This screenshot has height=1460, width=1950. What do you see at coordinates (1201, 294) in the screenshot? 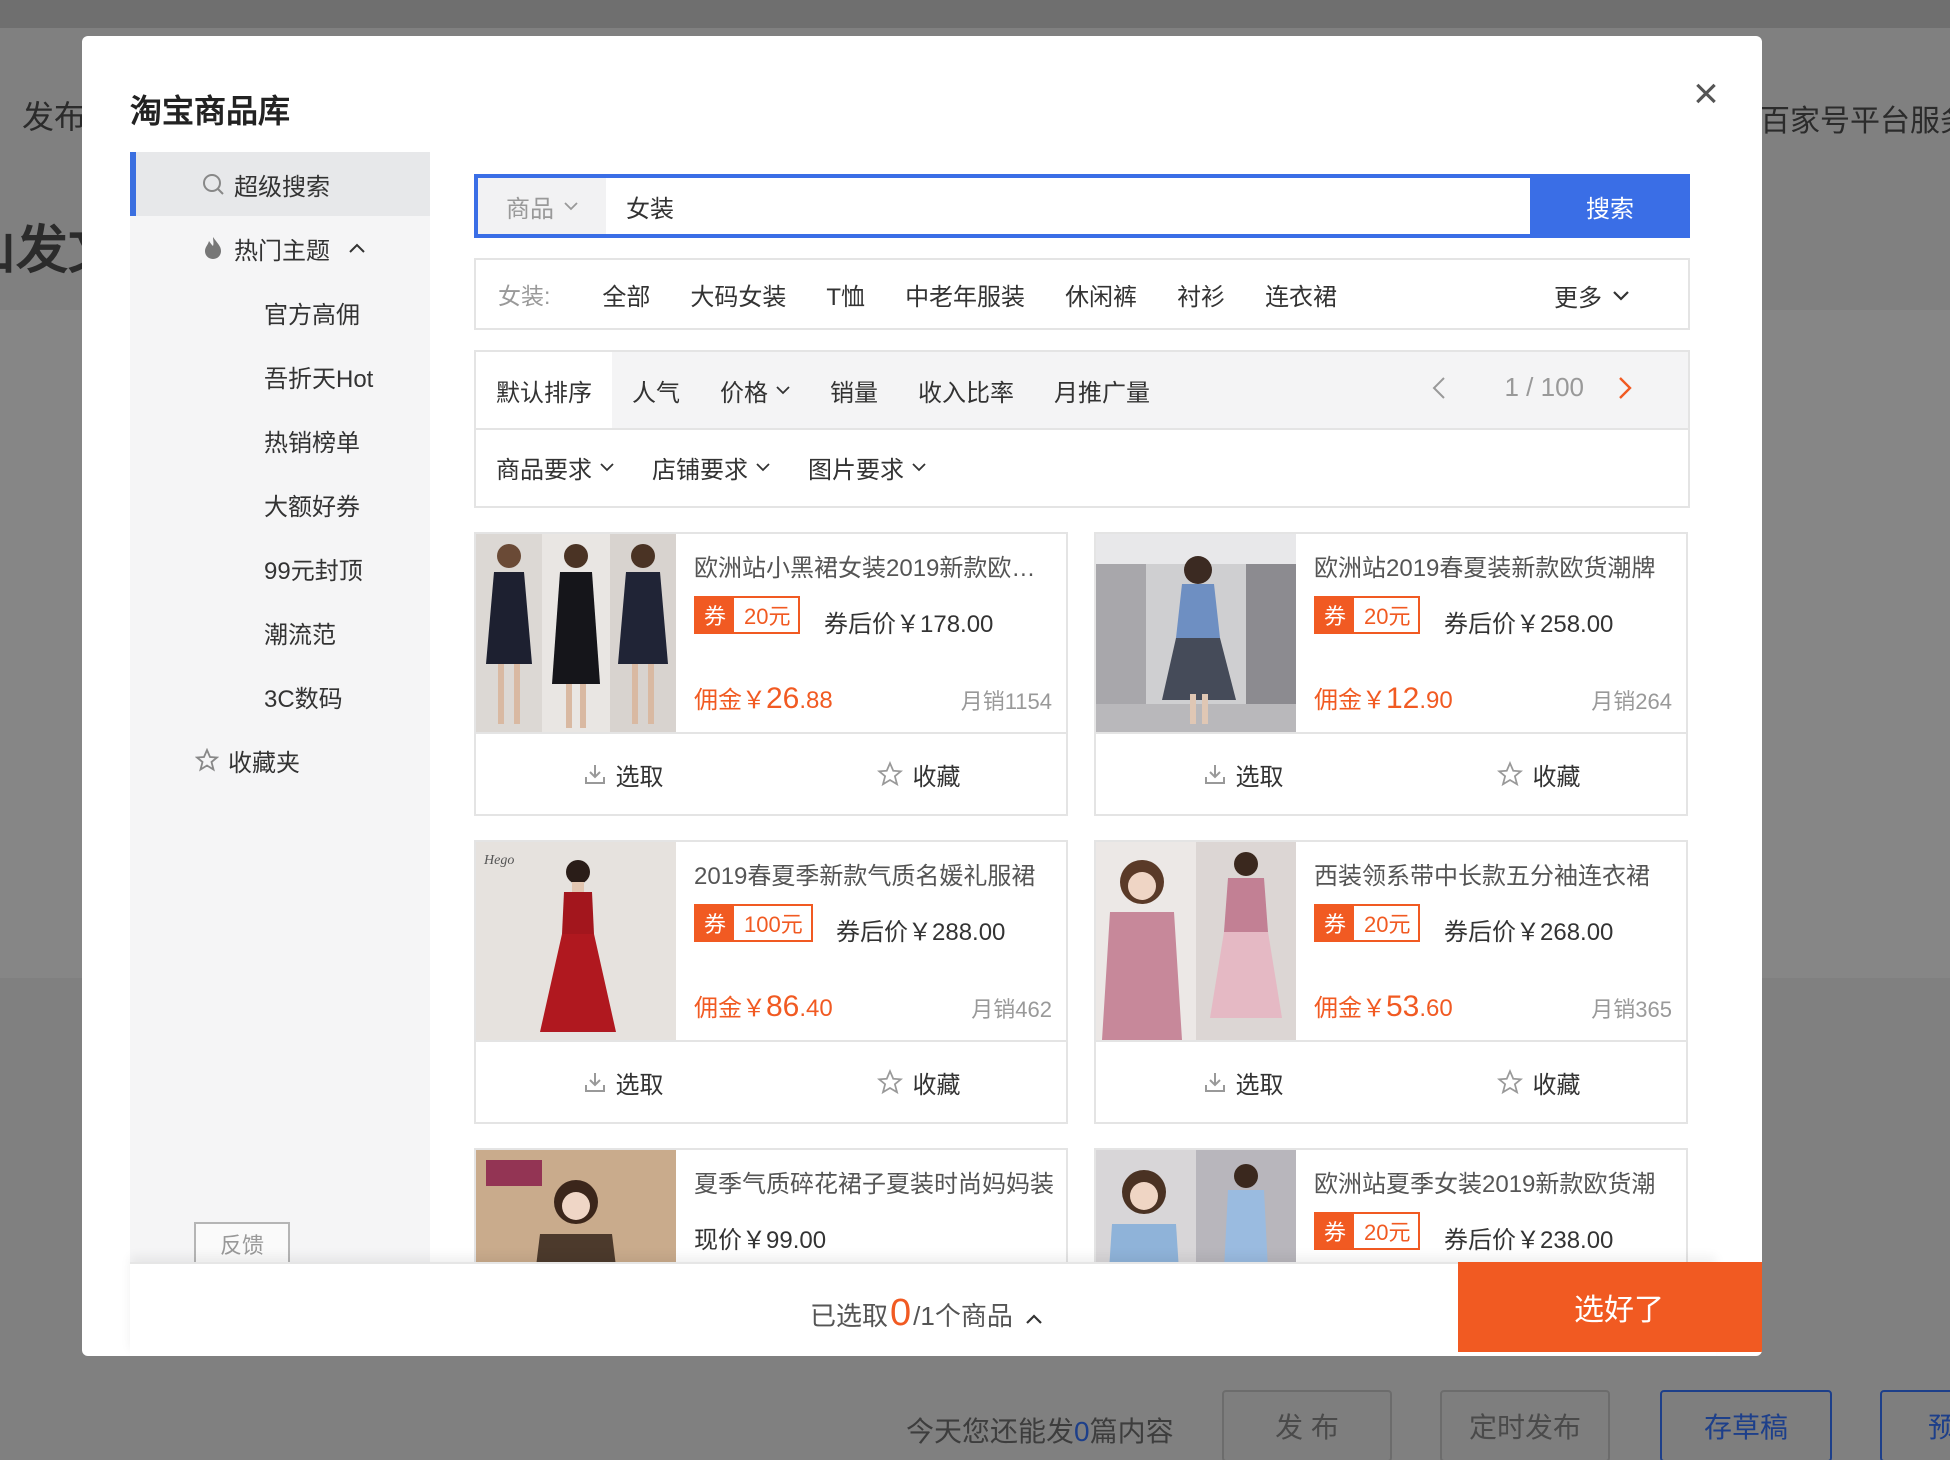
I see `category-shirt: 衬衫` at bounding box center [1201, 294].